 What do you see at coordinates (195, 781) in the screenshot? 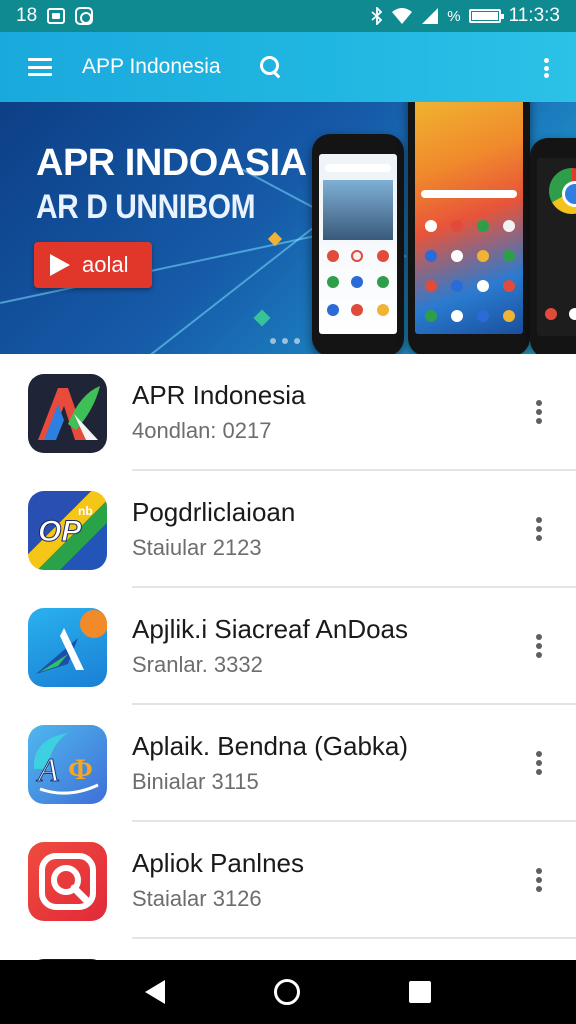
I see `app-subtitle: Binialar 3115` at bounding box center [195, 781].